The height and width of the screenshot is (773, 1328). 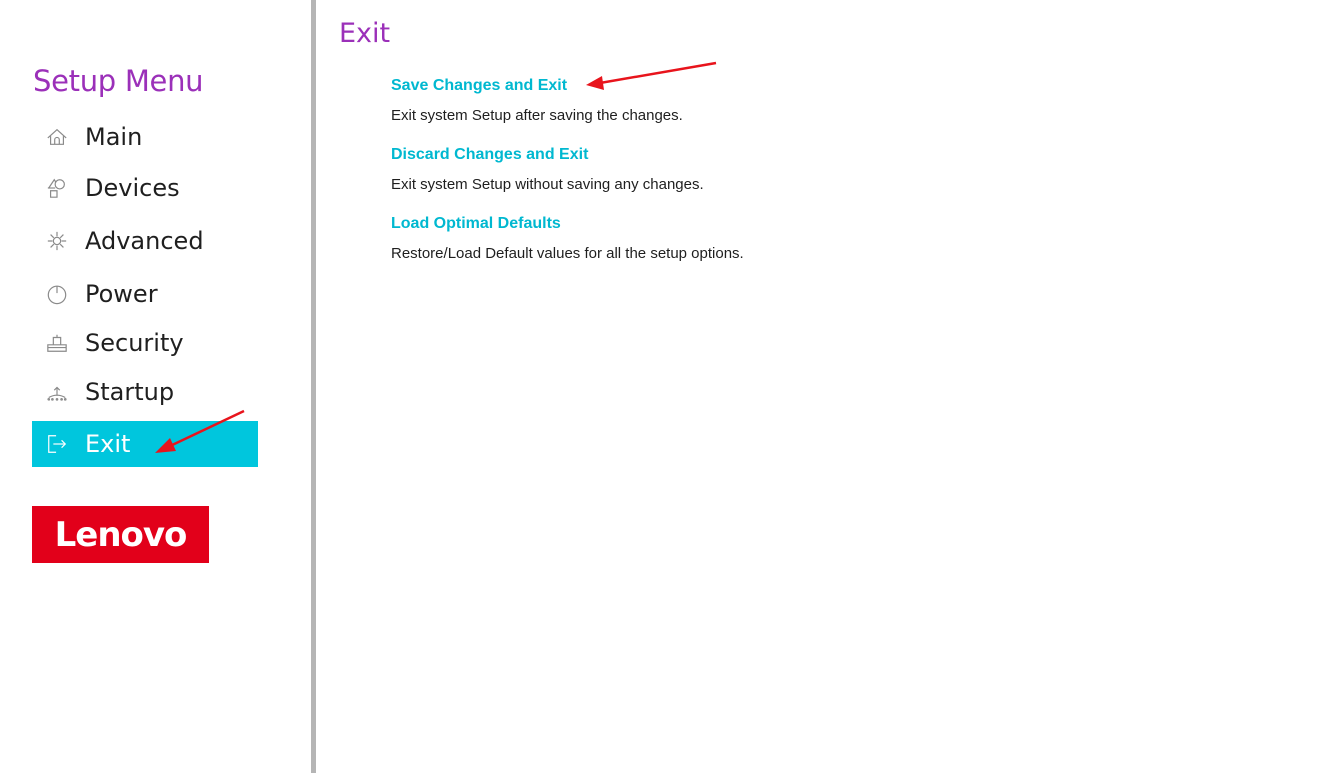 What do you see at coordinates (57, 343) in the screenshot?
I see `security-icon` at bounding box center [57, 343].